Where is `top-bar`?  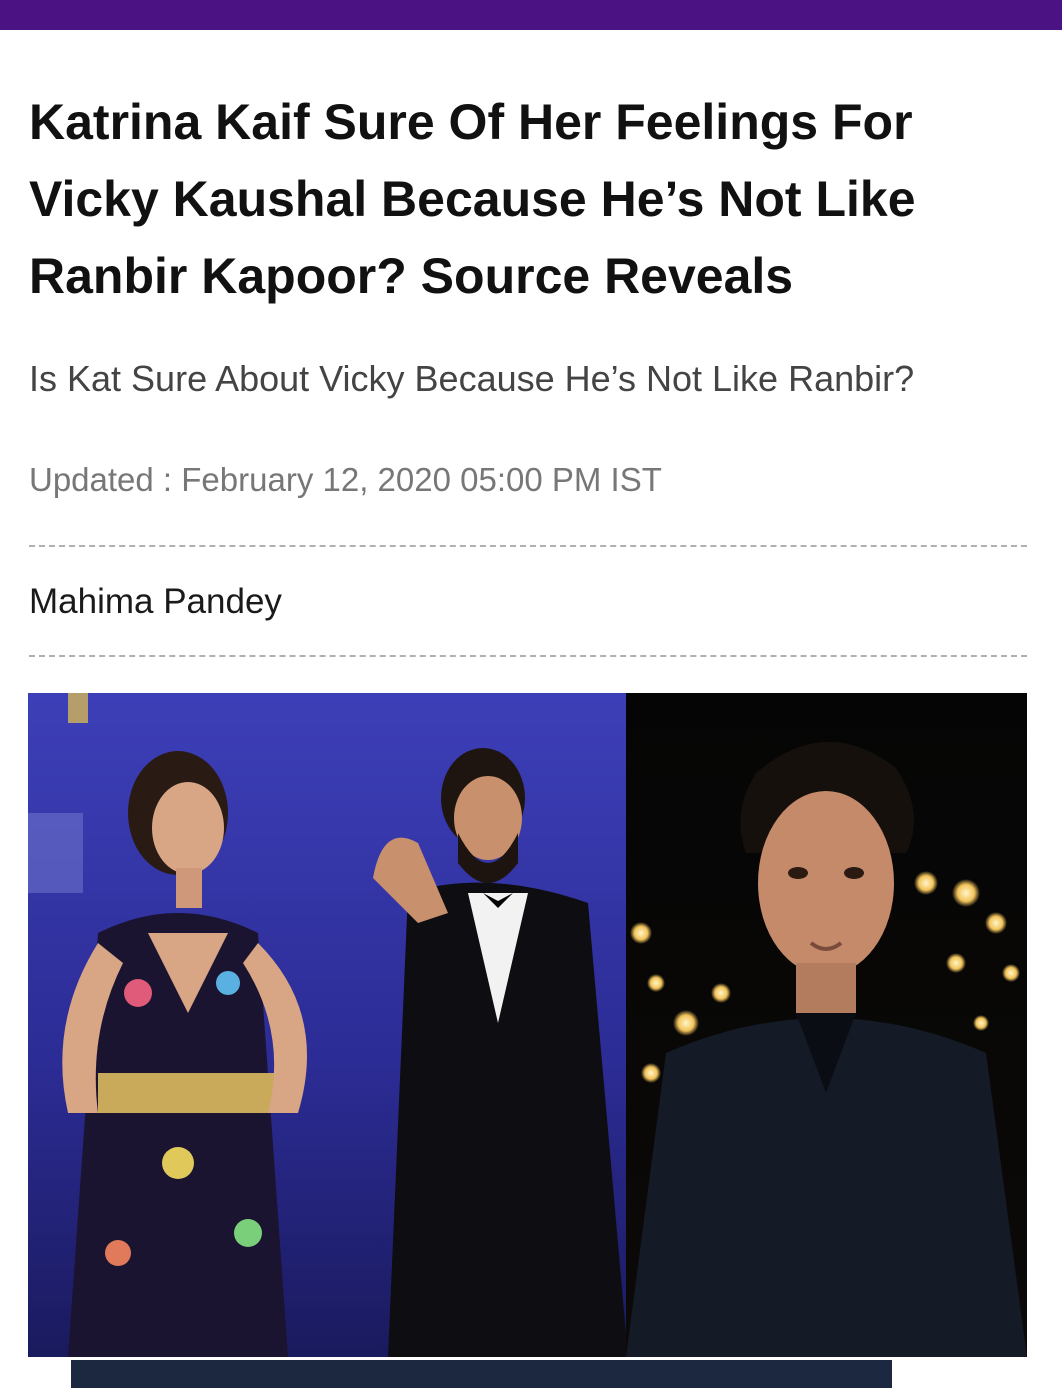
top-bar is located at coordinates (531, 15).